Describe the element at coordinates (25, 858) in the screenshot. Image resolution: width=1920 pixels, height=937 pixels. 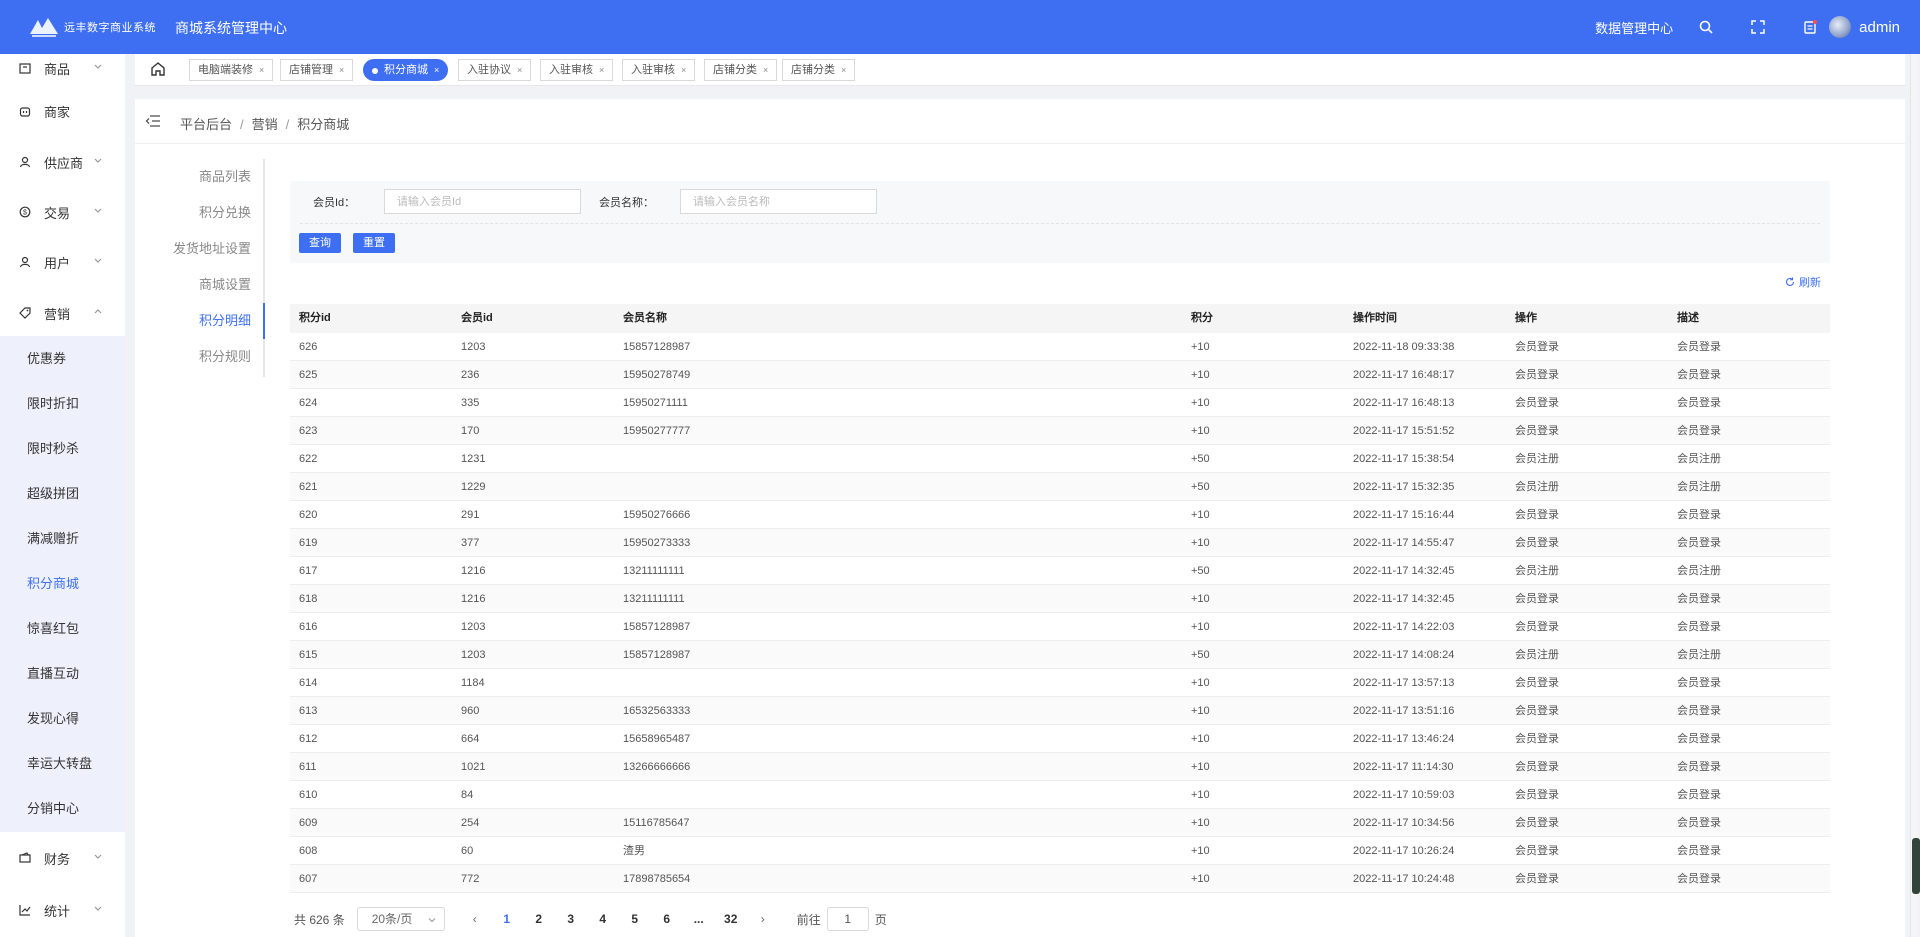
I see `wallet-icon` at that location.